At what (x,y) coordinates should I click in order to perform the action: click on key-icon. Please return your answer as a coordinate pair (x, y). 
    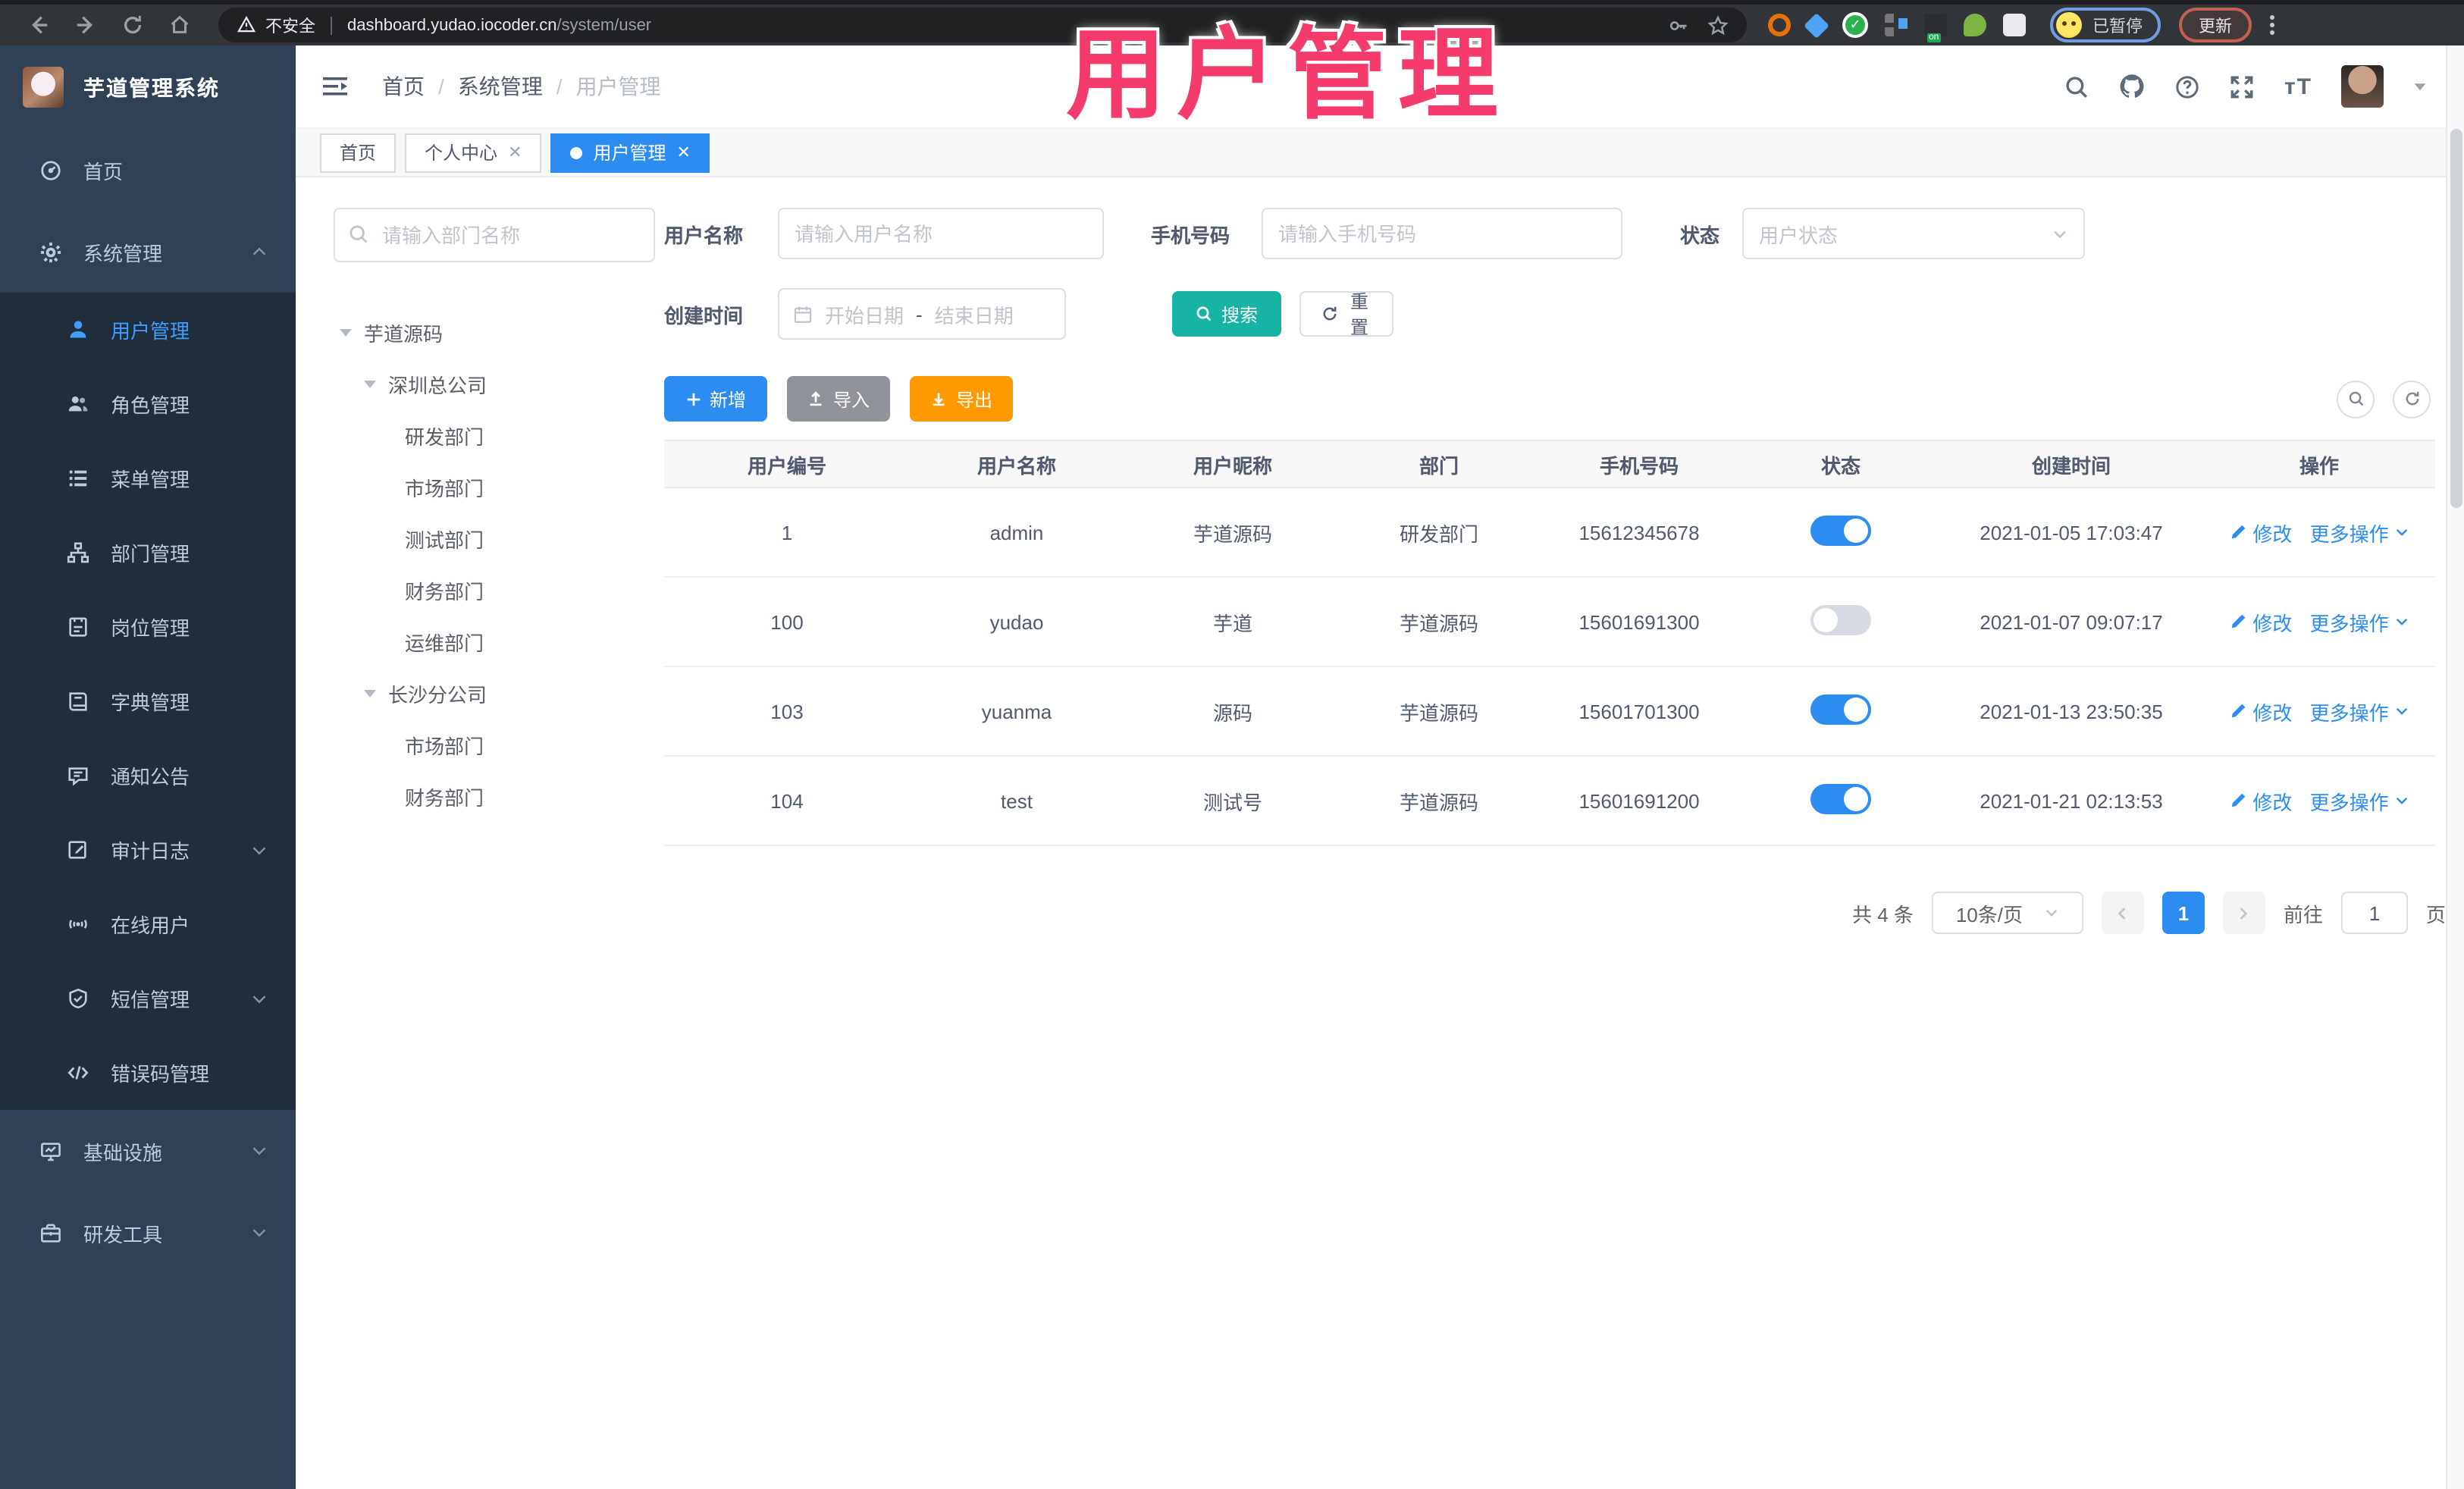
    Looking at the image, I should click on (1678, 25).